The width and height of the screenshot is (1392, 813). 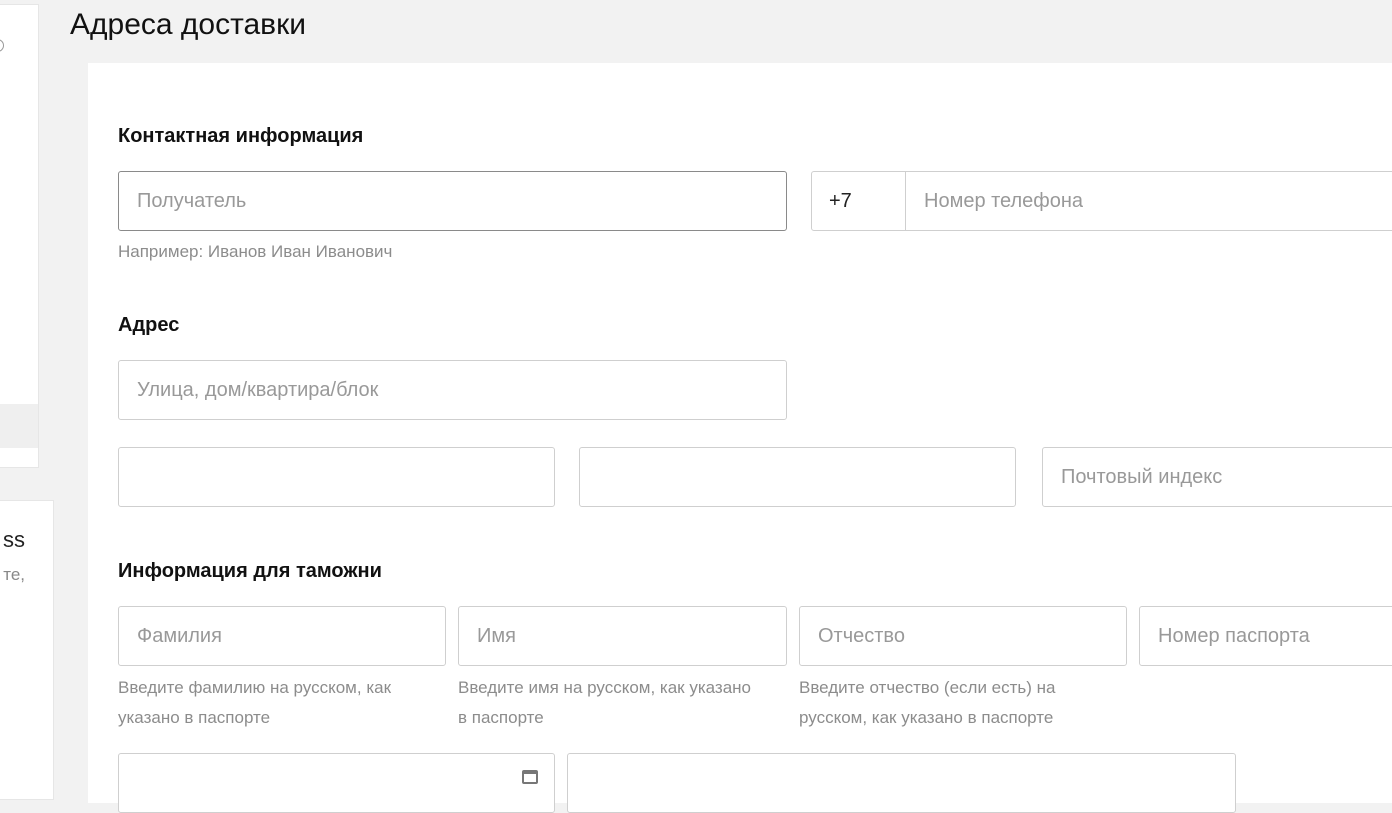 I want to click on passport-number-input, so click(x=1266, y=636).